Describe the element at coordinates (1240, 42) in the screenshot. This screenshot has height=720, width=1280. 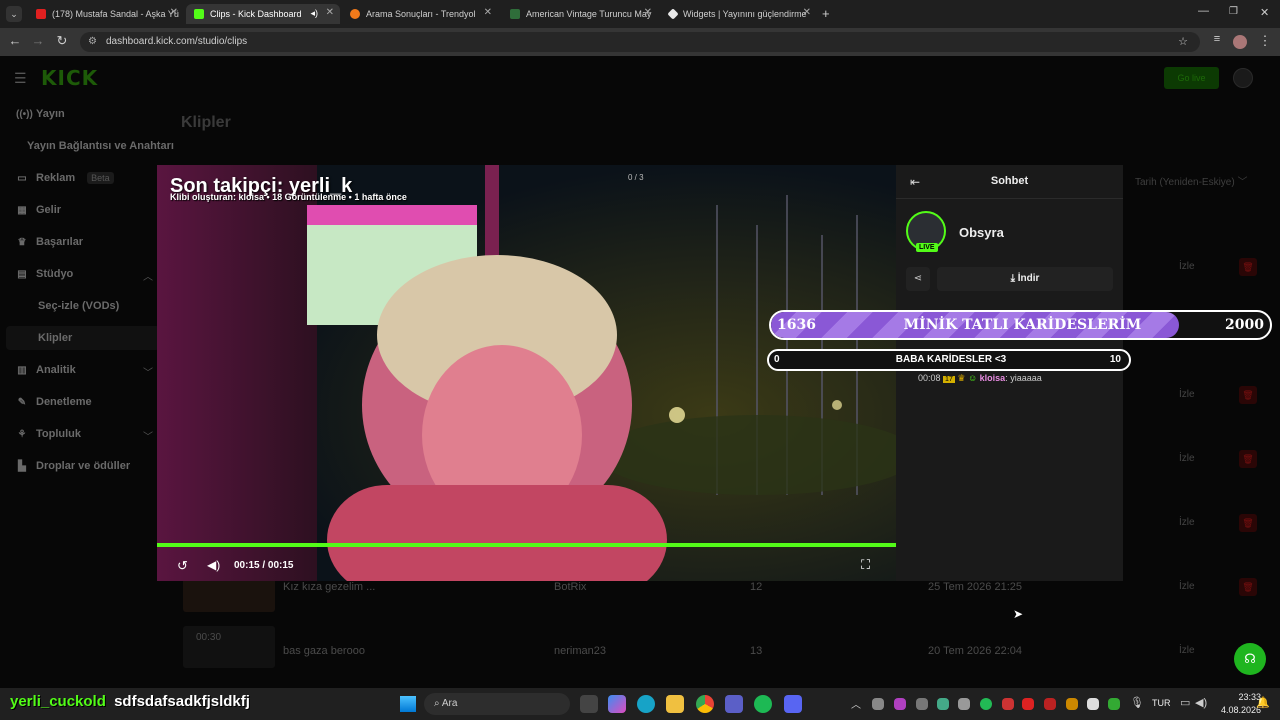
I see `profile-avatar` at that location.